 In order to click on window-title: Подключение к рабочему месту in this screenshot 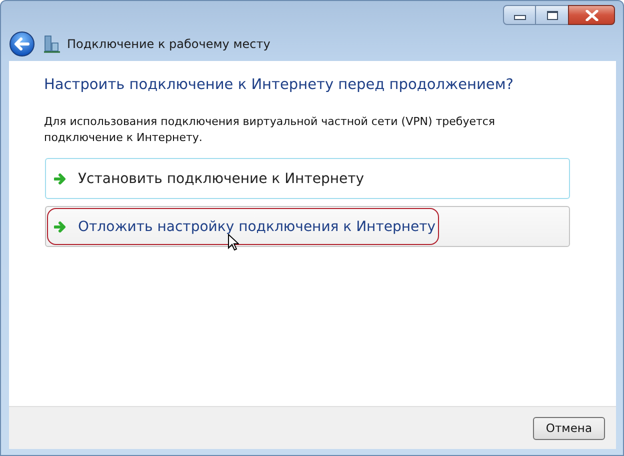, I will do `click(168, 44)`.